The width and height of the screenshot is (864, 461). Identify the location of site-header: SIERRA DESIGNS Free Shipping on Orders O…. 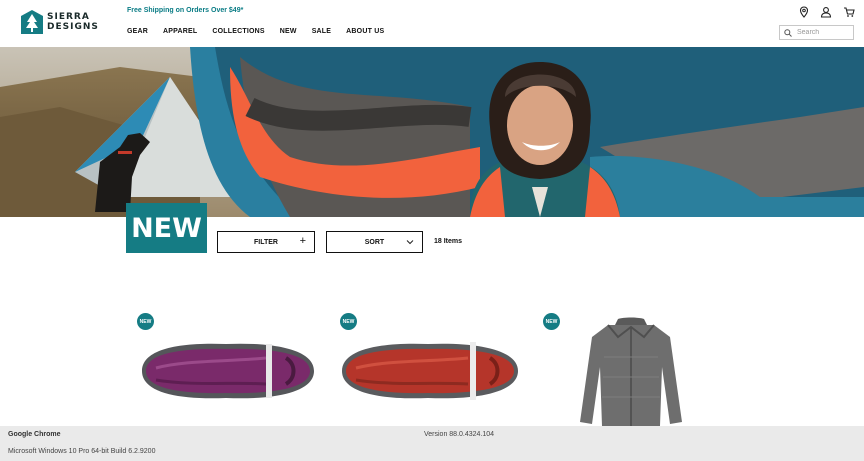
(432, 23).